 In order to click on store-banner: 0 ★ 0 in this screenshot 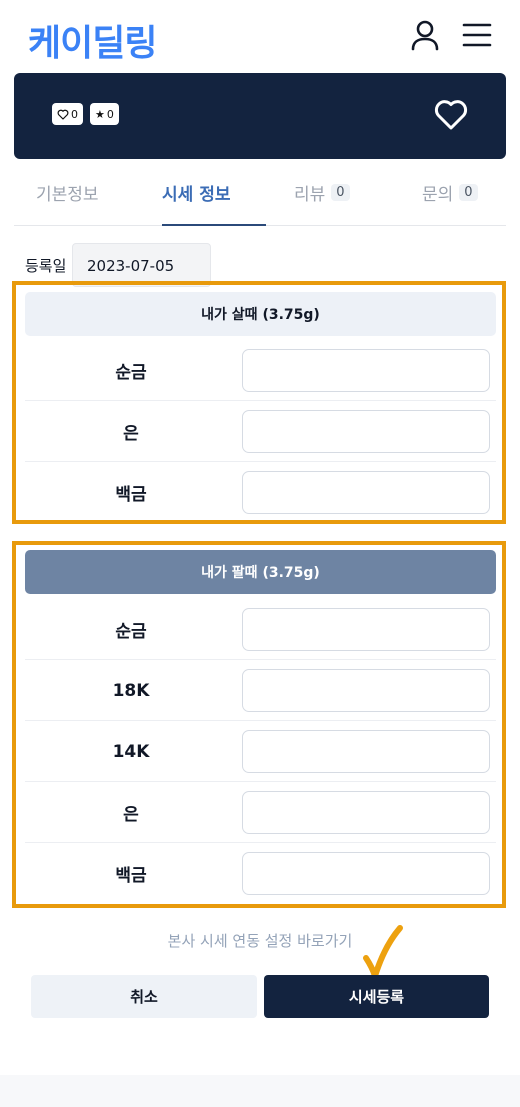, I will do `click(260, 116)`.